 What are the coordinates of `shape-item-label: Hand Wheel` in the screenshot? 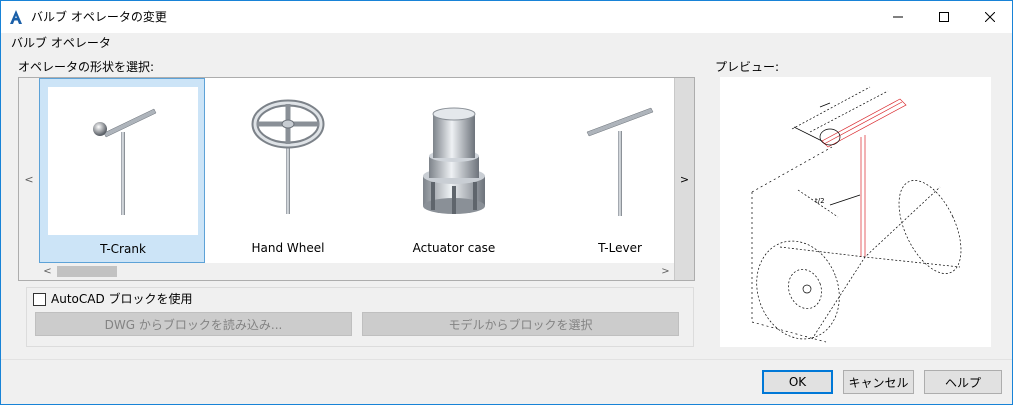 It's located at (288, 248).